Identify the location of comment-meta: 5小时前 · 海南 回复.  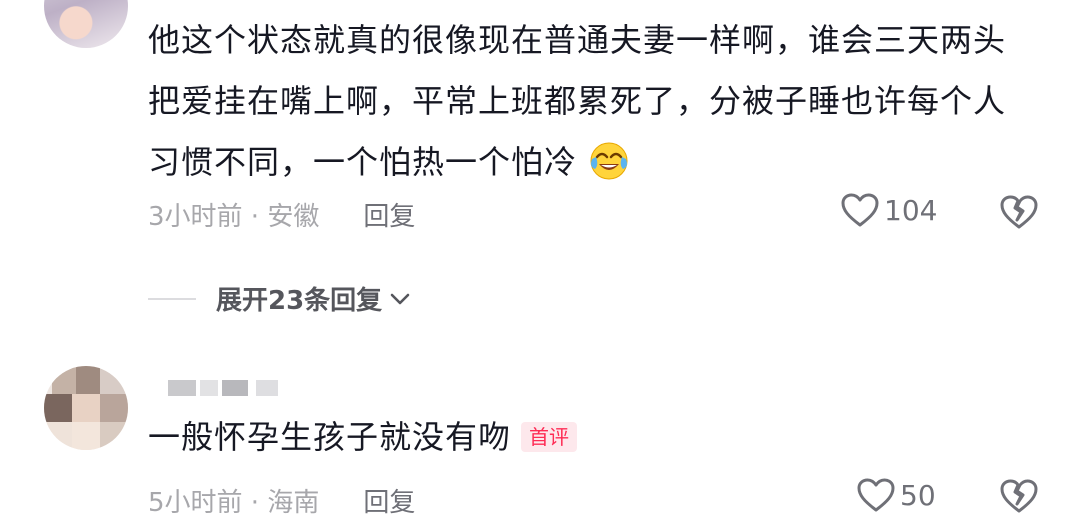
(281, 500).